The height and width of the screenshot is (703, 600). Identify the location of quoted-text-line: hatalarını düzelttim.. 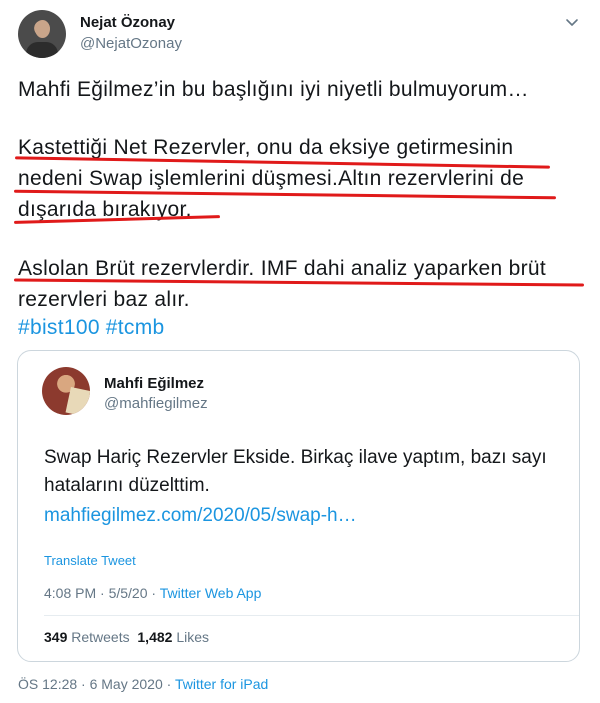
(127, 485).